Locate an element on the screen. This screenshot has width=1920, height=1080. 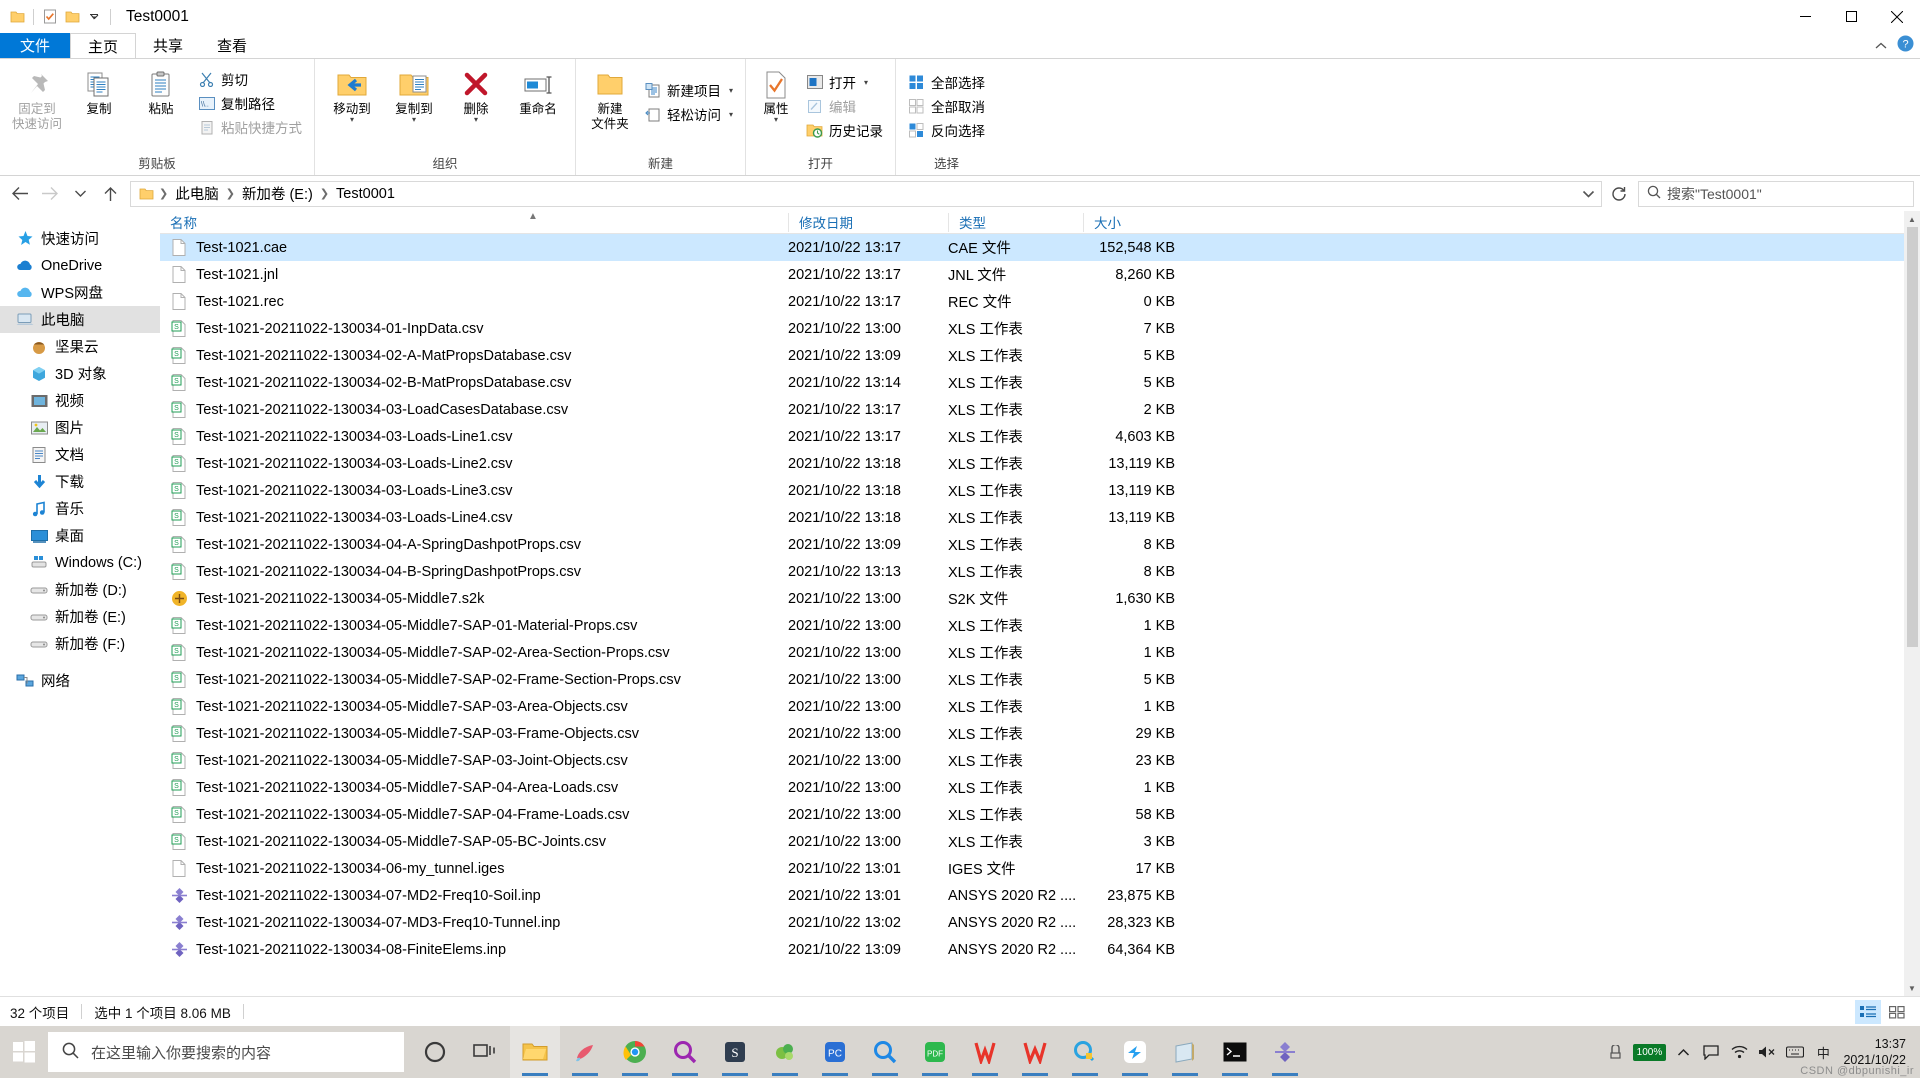
qq-icon is located at coordinates (1085, 1052).